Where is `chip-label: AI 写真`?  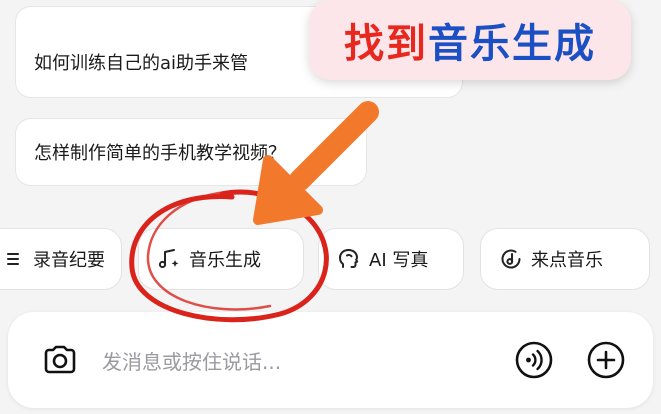
chip-label: AI 写真 is located at coordinates (399, 260).